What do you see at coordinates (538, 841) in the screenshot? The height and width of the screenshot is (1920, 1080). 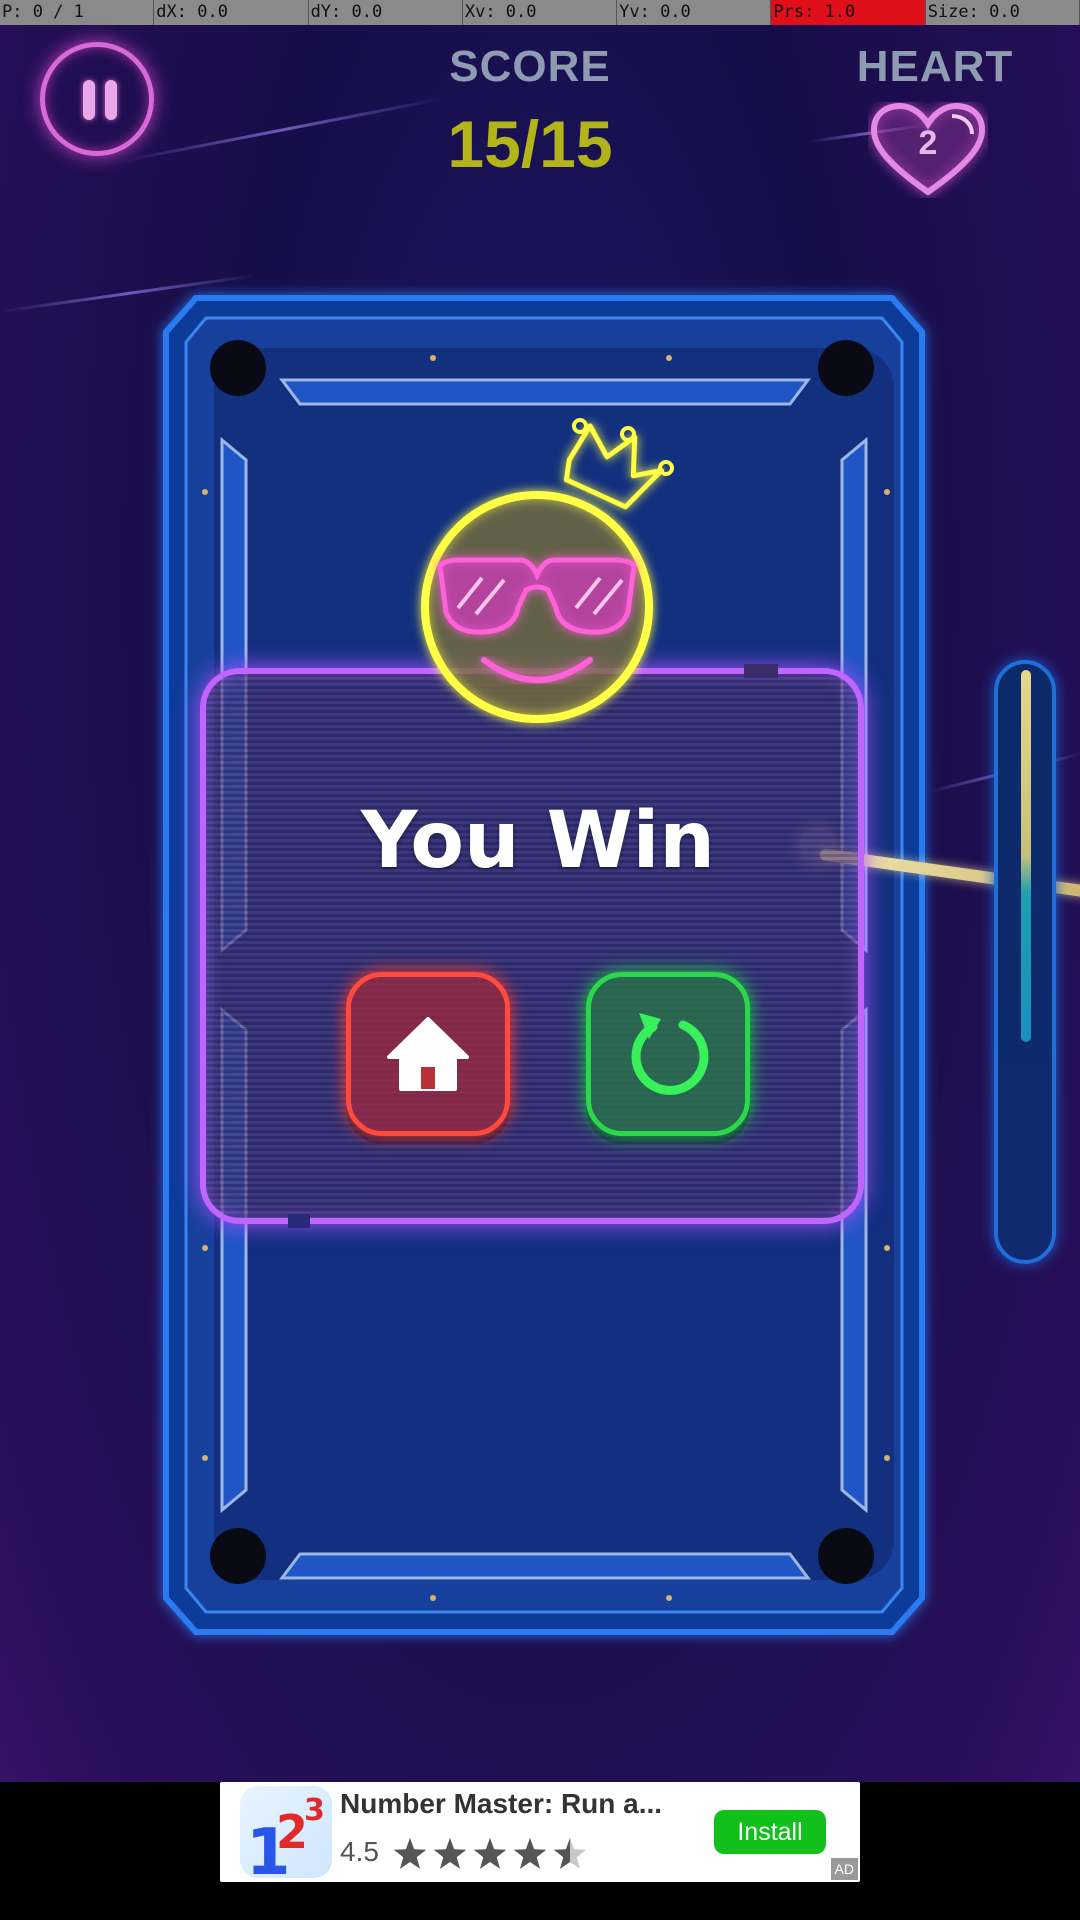 I see `win-title: You Win` at bounding box center [538, 841].